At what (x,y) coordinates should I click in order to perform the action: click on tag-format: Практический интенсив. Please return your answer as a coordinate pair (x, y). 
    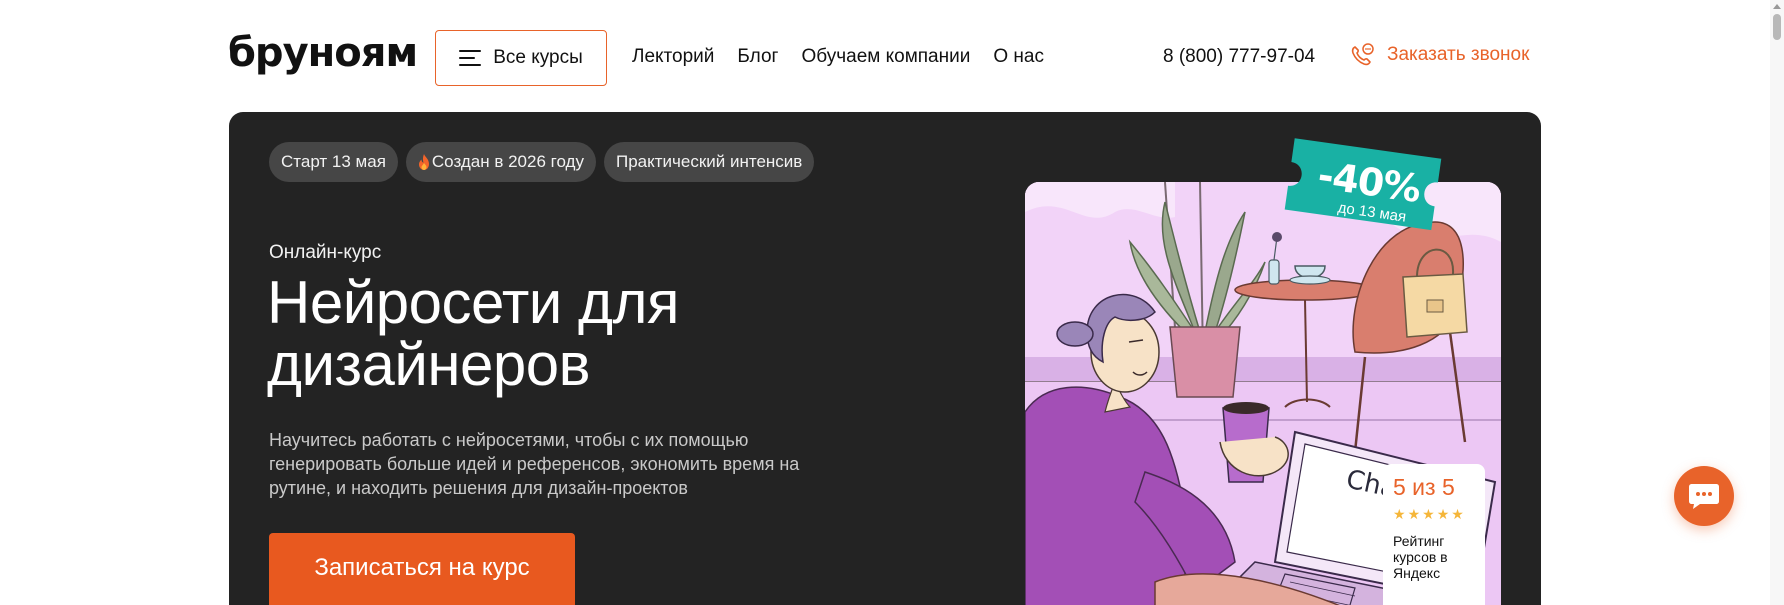
    Looking at the image, I should click on (709, 162).